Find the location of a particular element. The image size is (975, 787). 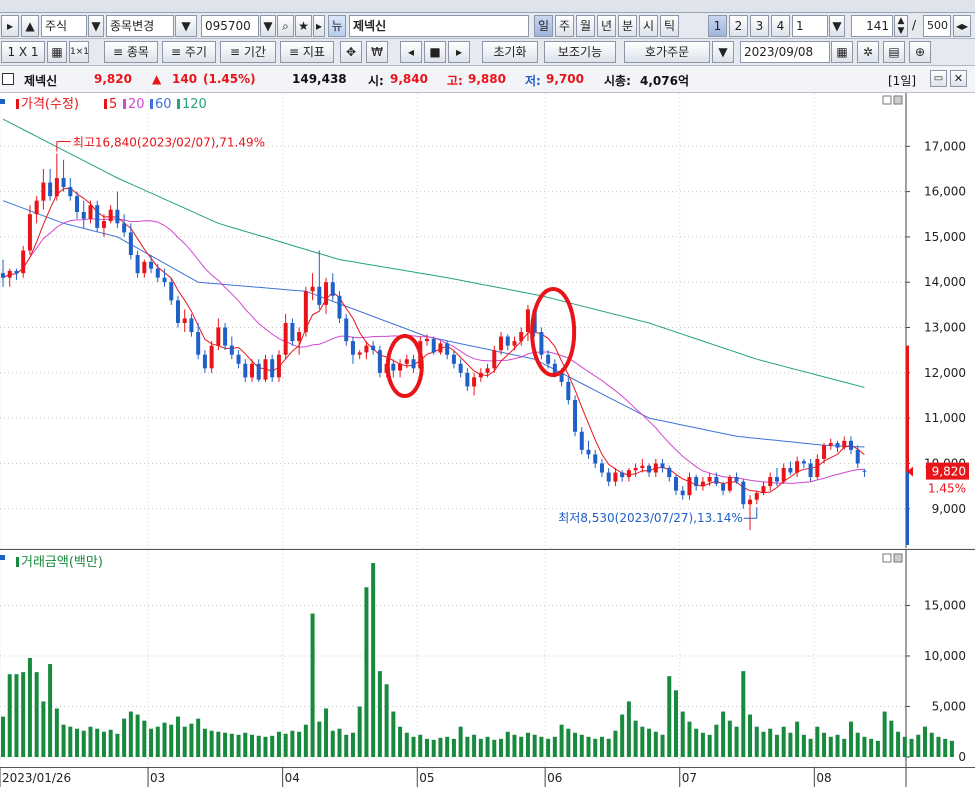

grid-icon: ▦ is located at coordinates (57, 52).